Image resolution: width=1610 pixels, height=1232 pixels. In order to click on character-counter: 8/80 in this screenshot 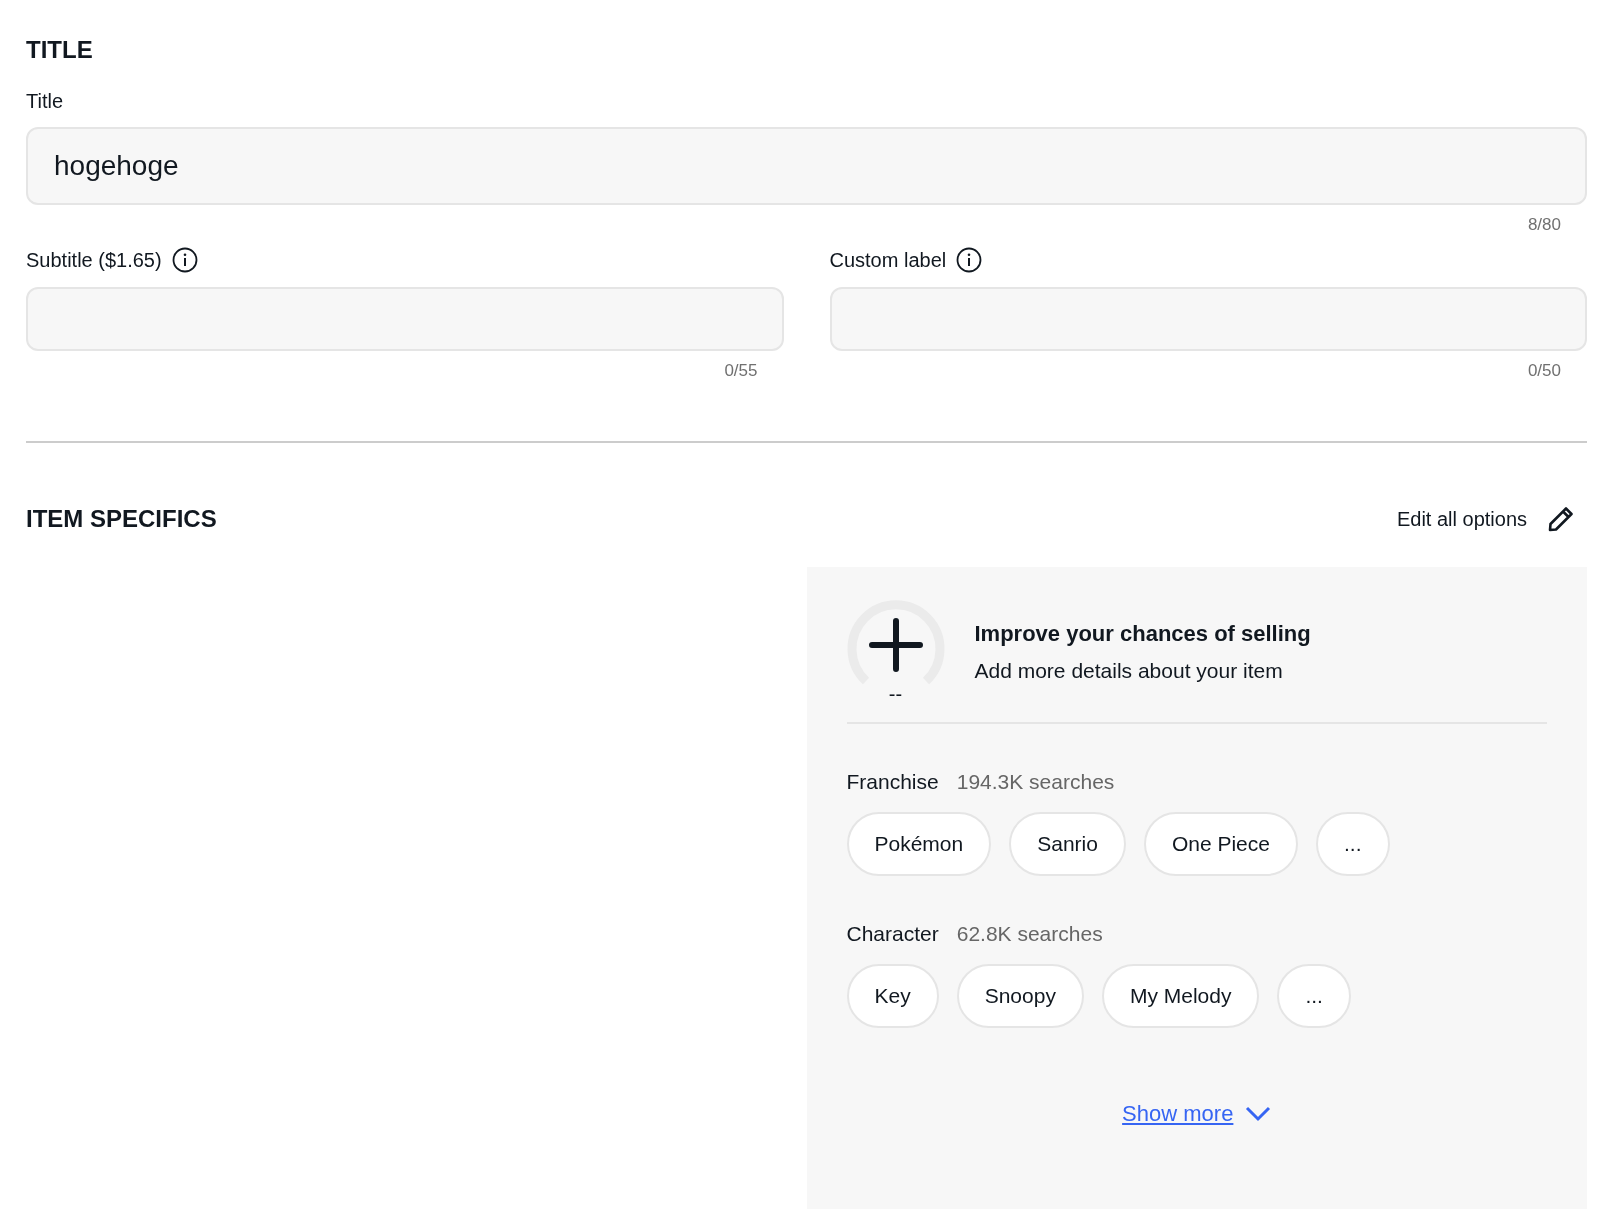, I will do `click(1544, 225)`.